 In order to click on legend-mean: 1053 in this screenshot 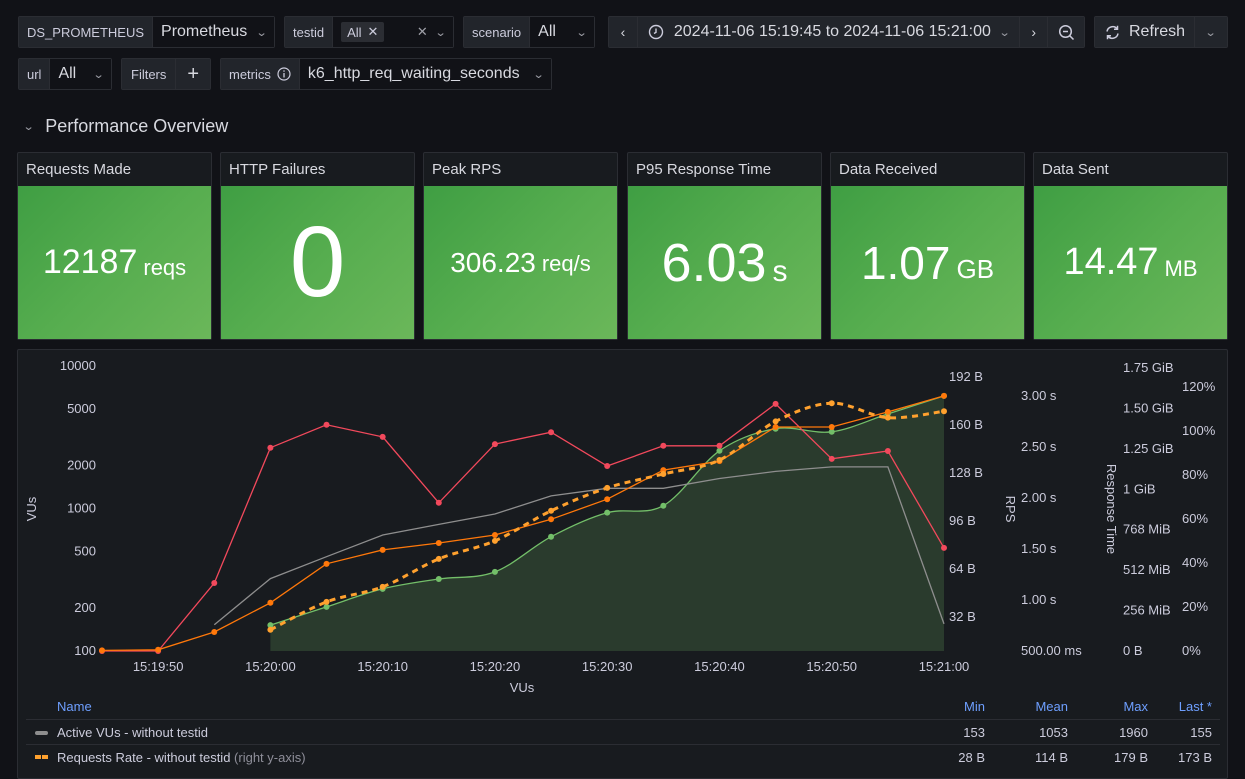, I will do `click(1053, 732)`.